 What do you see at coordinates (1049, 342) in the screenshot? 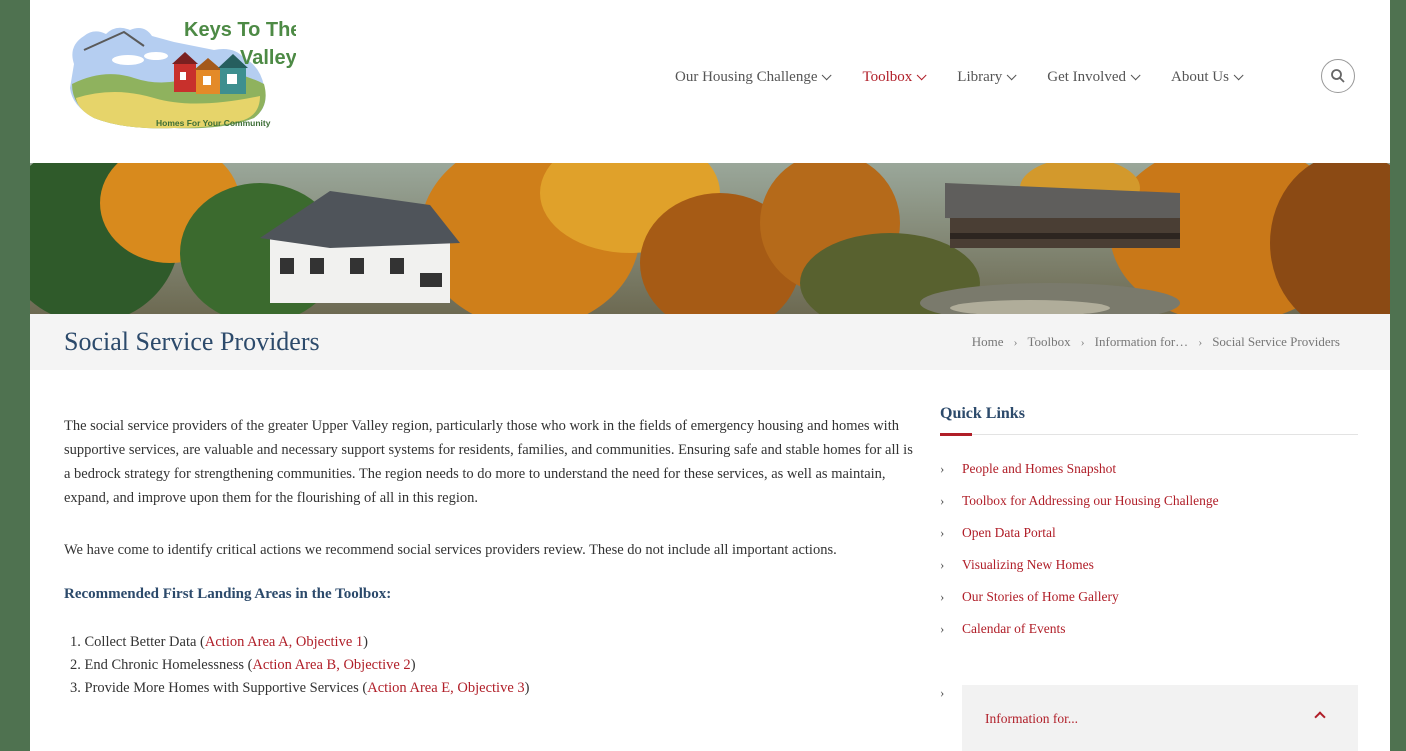
I see `breadcrumb-toolbox: Toolbox` at bounding box center [1049, 342].